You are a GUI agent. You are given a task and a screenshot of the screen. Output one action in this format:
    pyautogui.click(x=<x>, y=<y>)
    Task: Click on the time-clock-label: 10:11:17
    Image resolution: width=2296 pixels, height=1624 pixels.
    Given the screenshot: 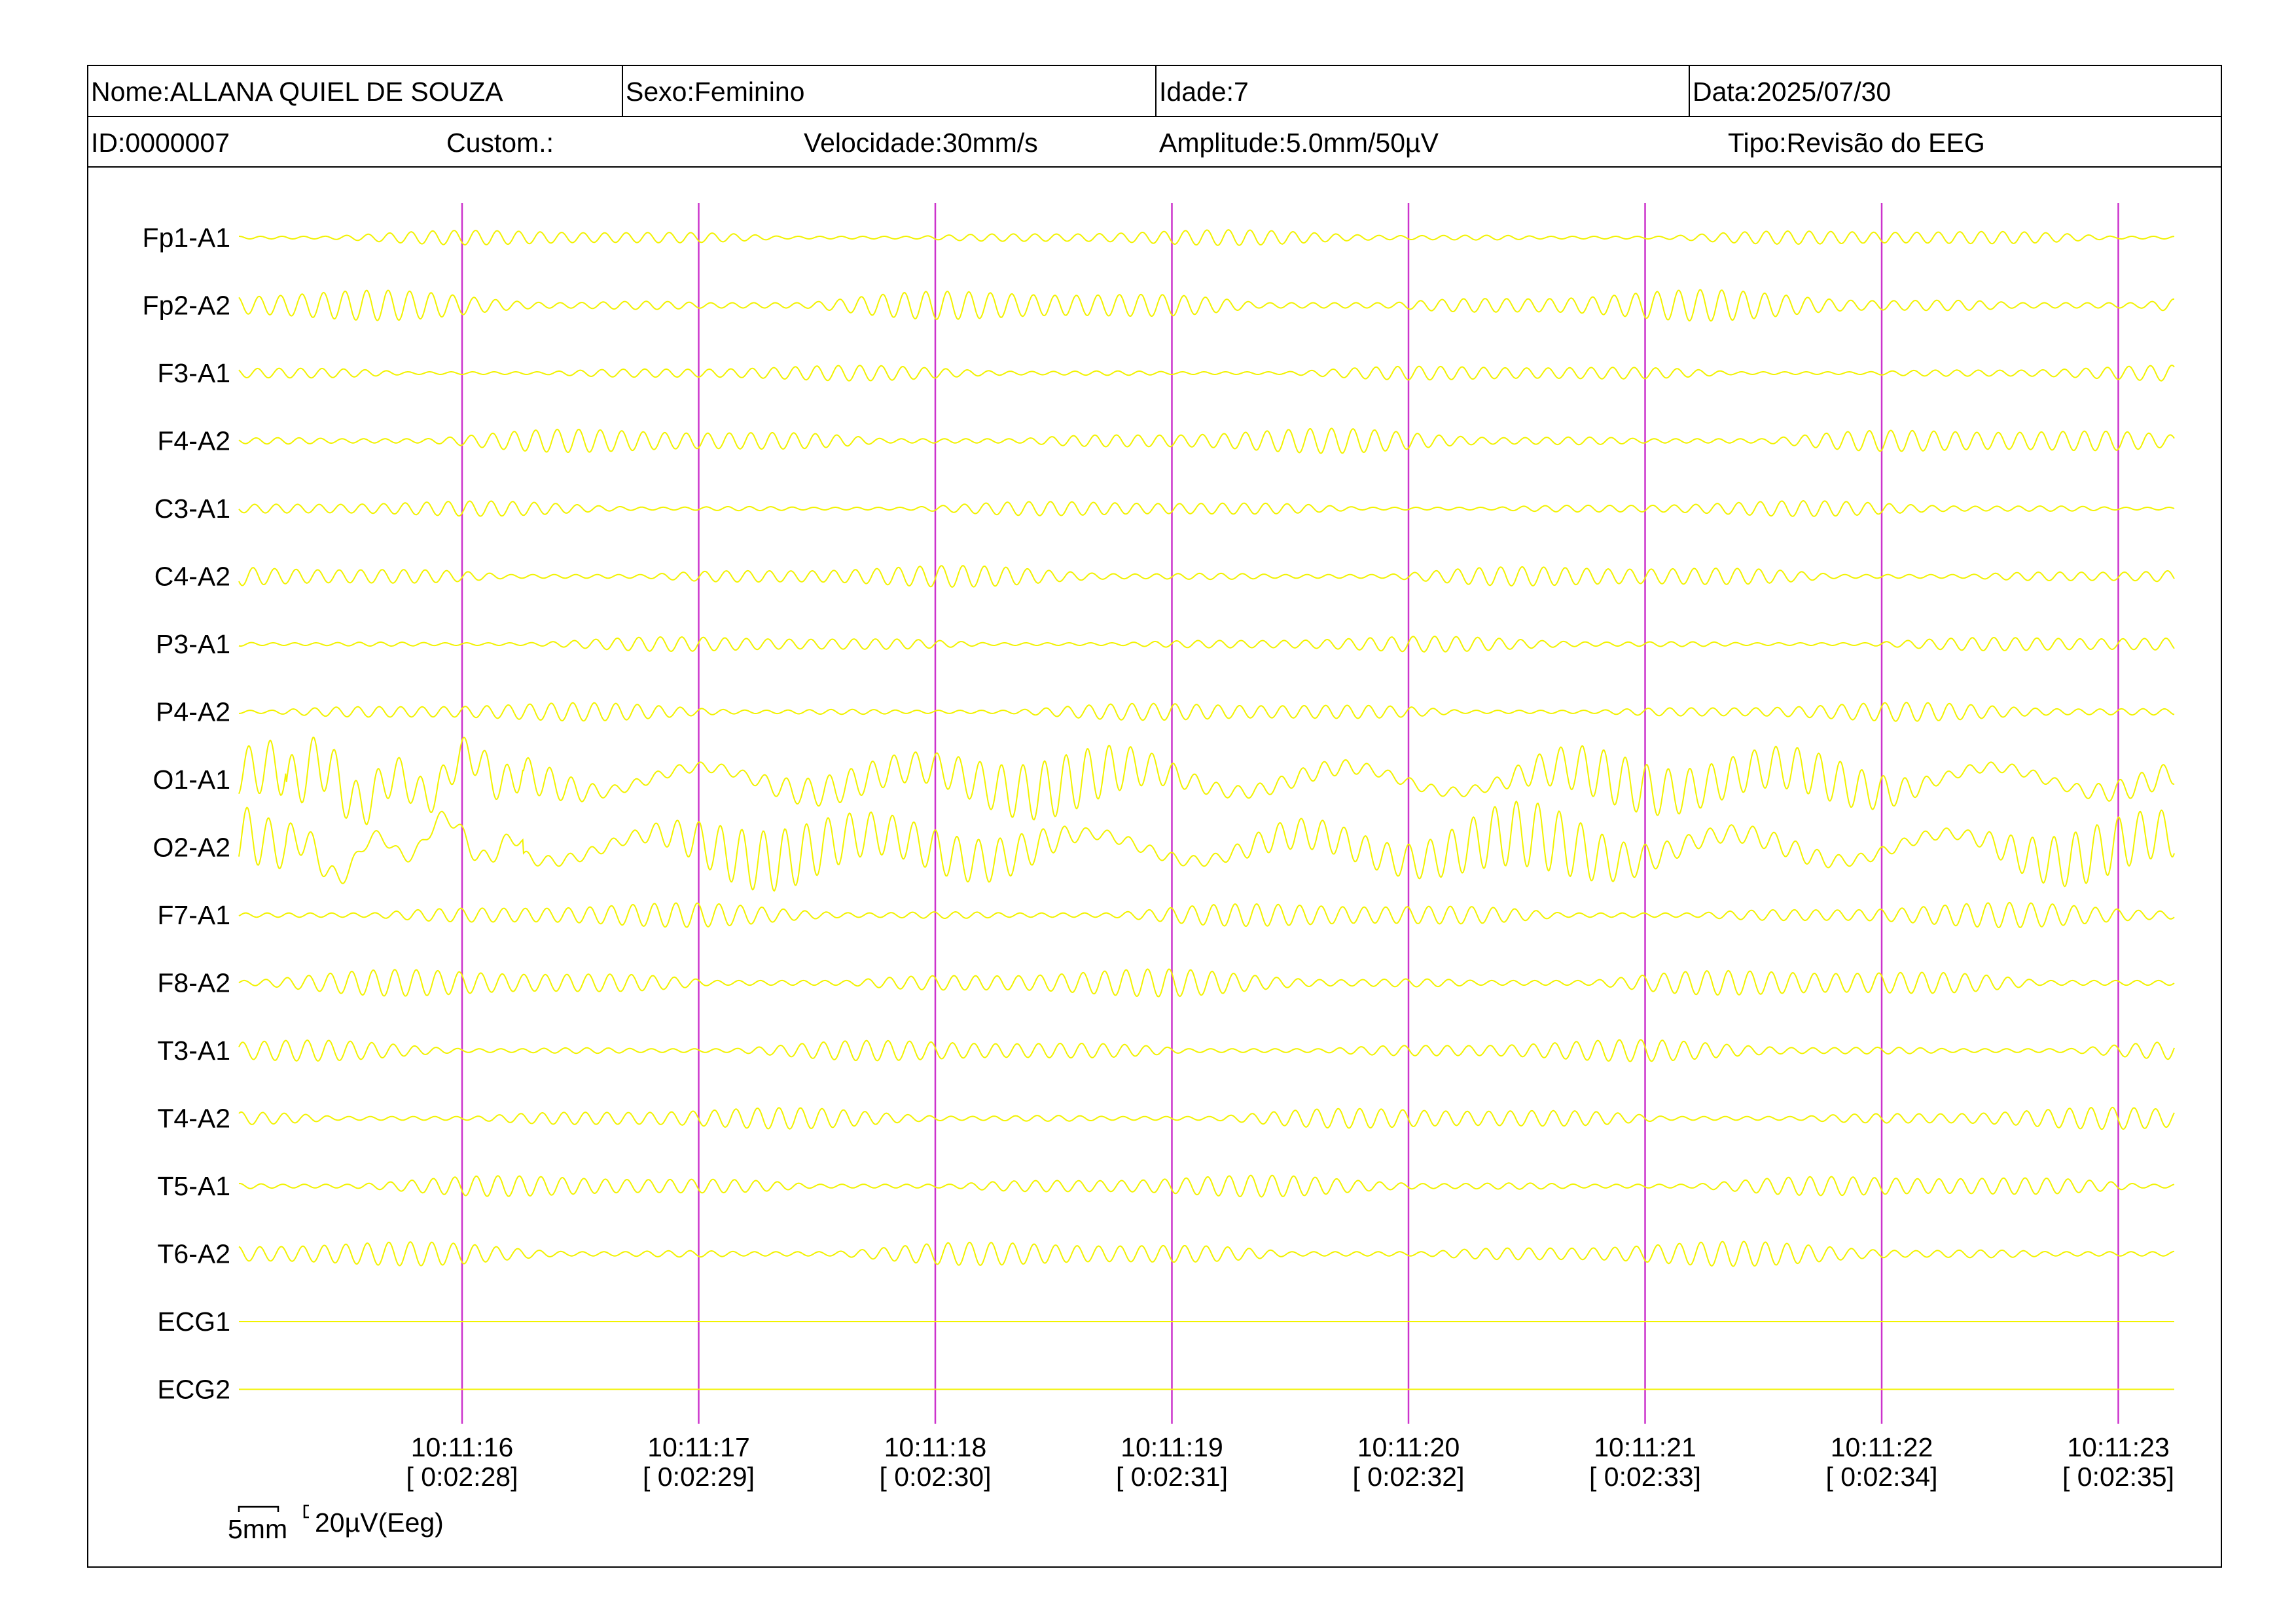 What is the action you would take?
    pyautogui.click(x=698, y=1447)
    